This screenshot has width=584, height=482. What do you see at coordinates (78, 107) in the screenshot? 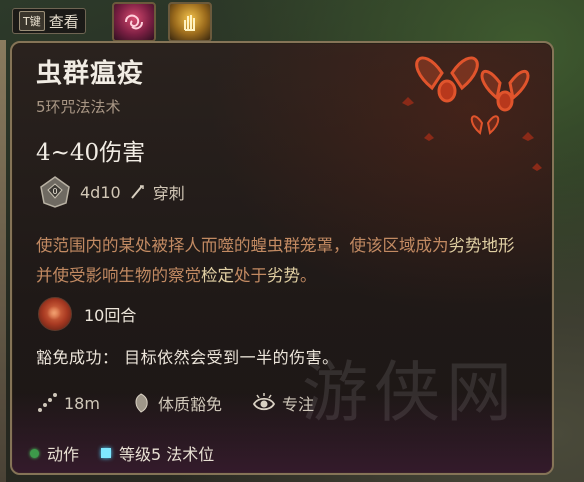
I see `spell-level-school: 5环咒法法术` at bounding box center [78, 107].